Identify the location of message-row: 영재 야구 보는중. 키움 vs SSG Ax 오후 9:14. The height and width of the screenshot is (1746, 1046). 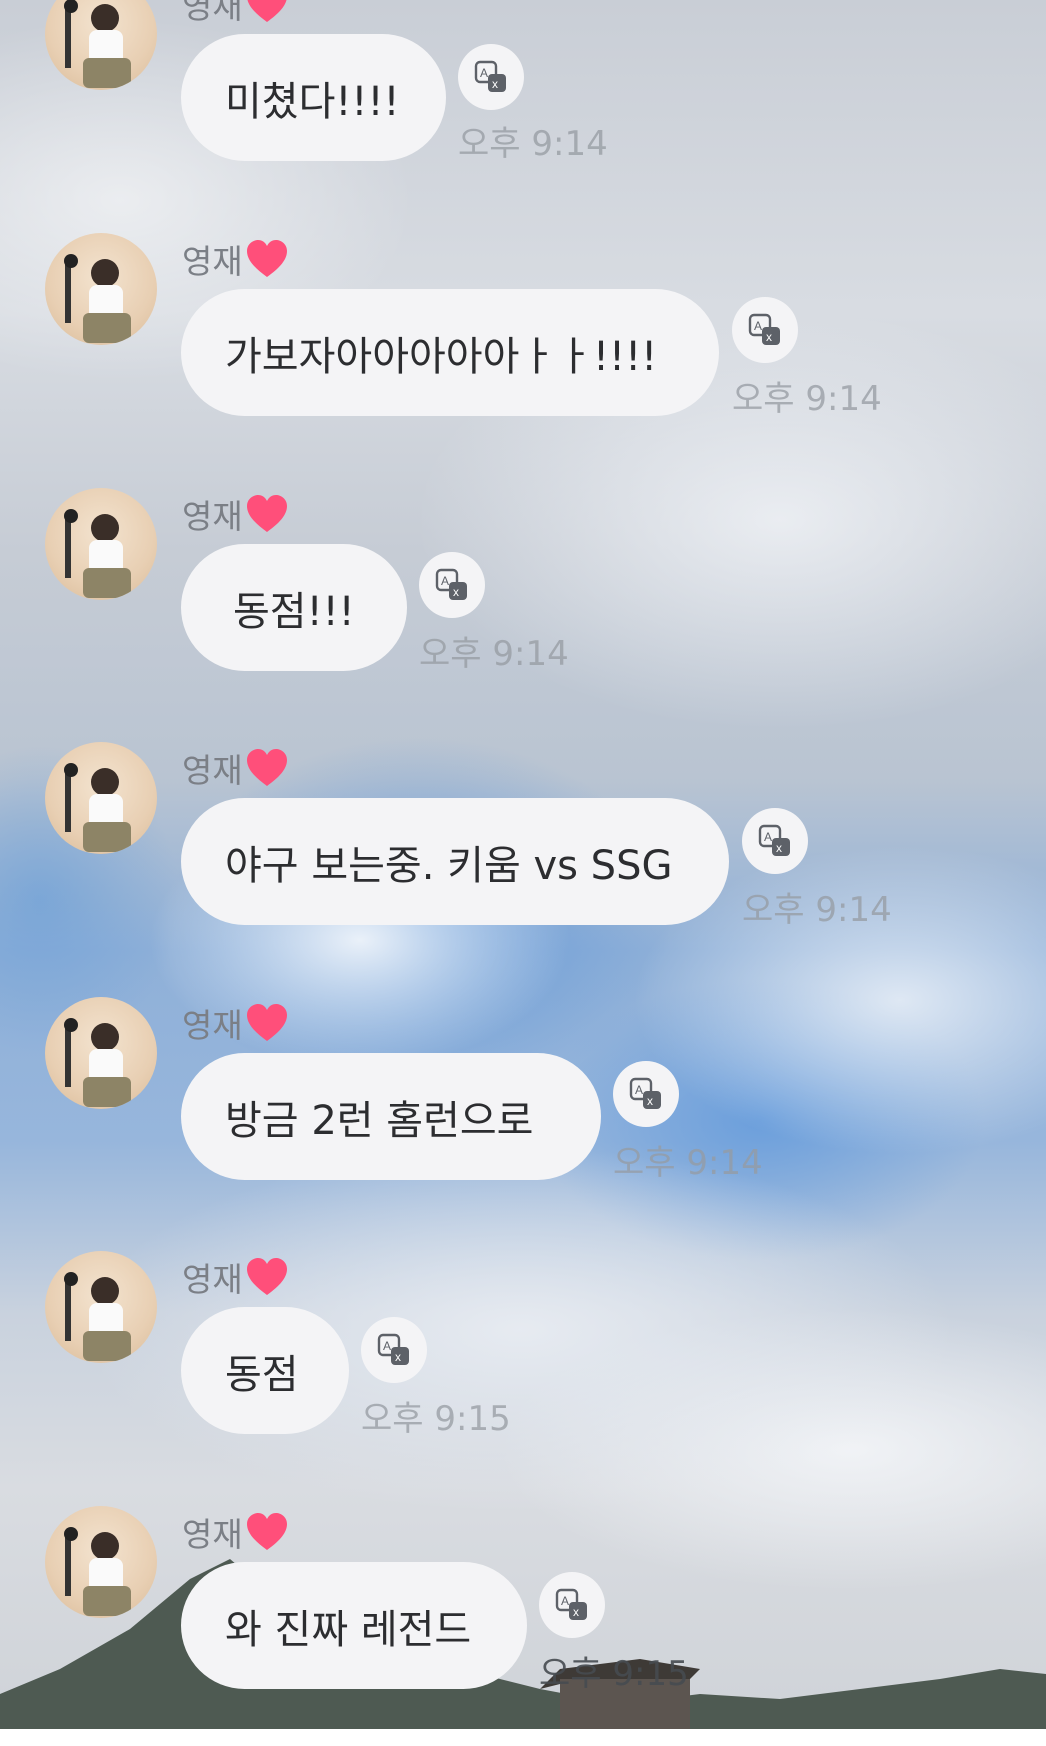
(523, 862).